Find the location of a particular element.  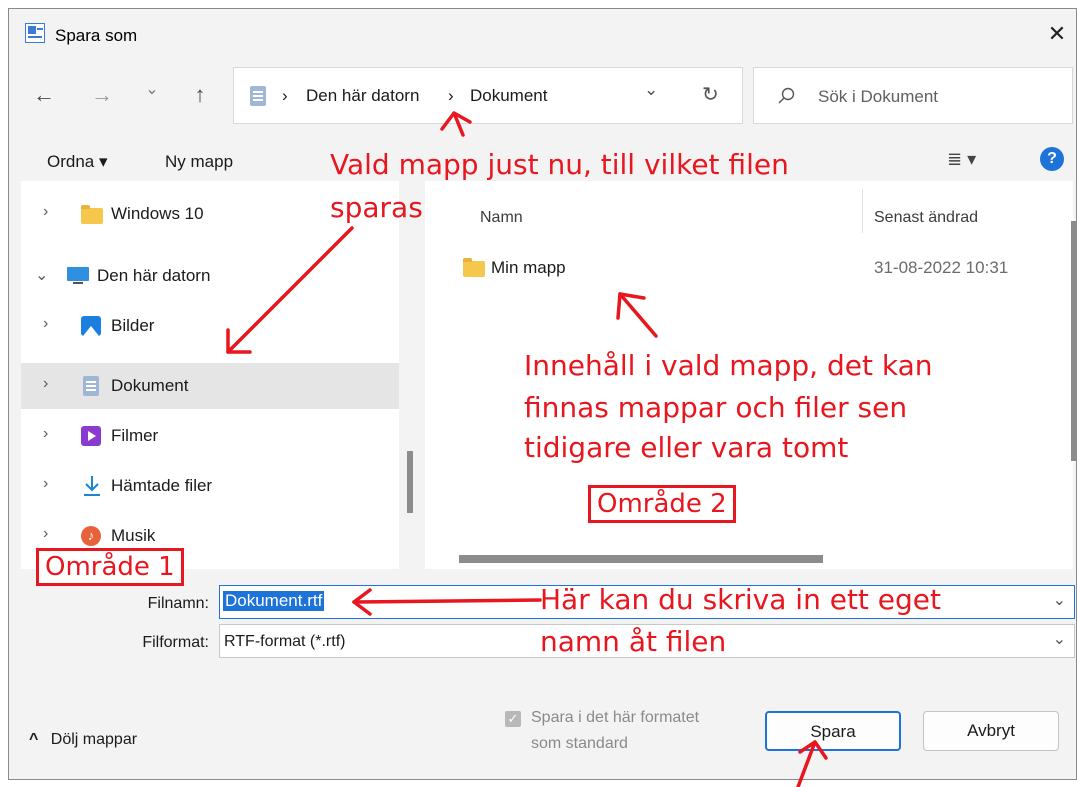

arrow-to-save is located at coordinates (812, 763).